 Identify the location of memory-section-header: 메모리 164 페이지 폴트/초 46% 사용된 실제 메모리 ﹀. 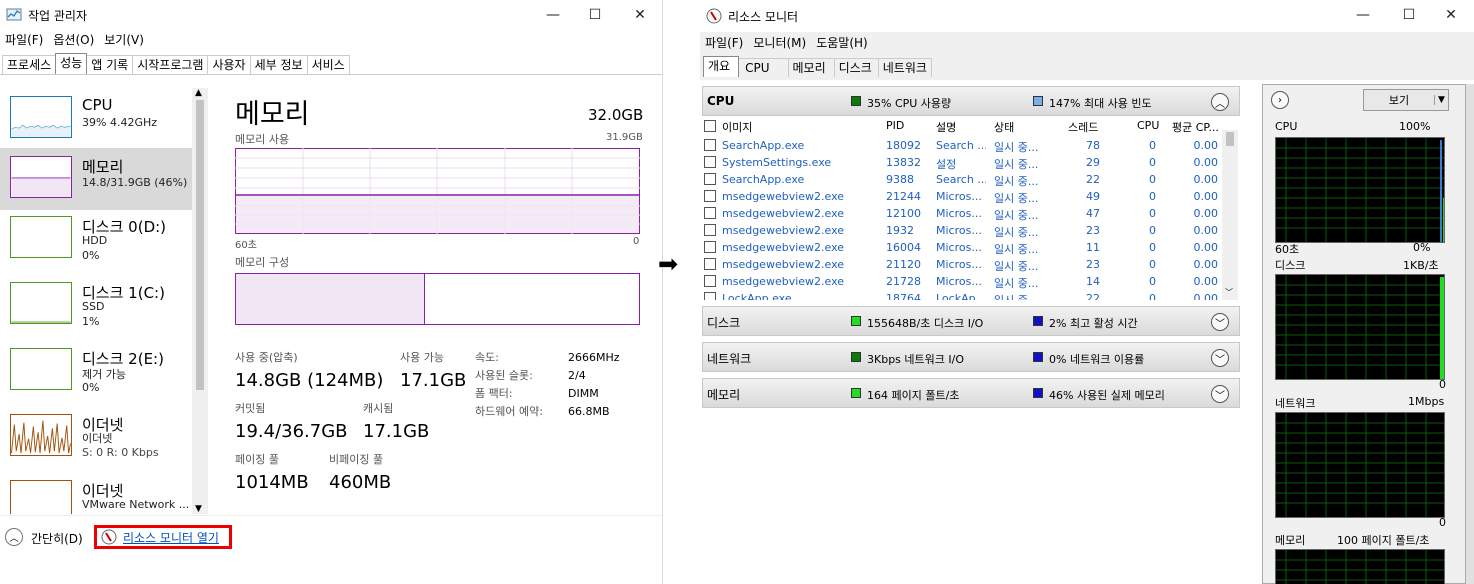
(971, 393).